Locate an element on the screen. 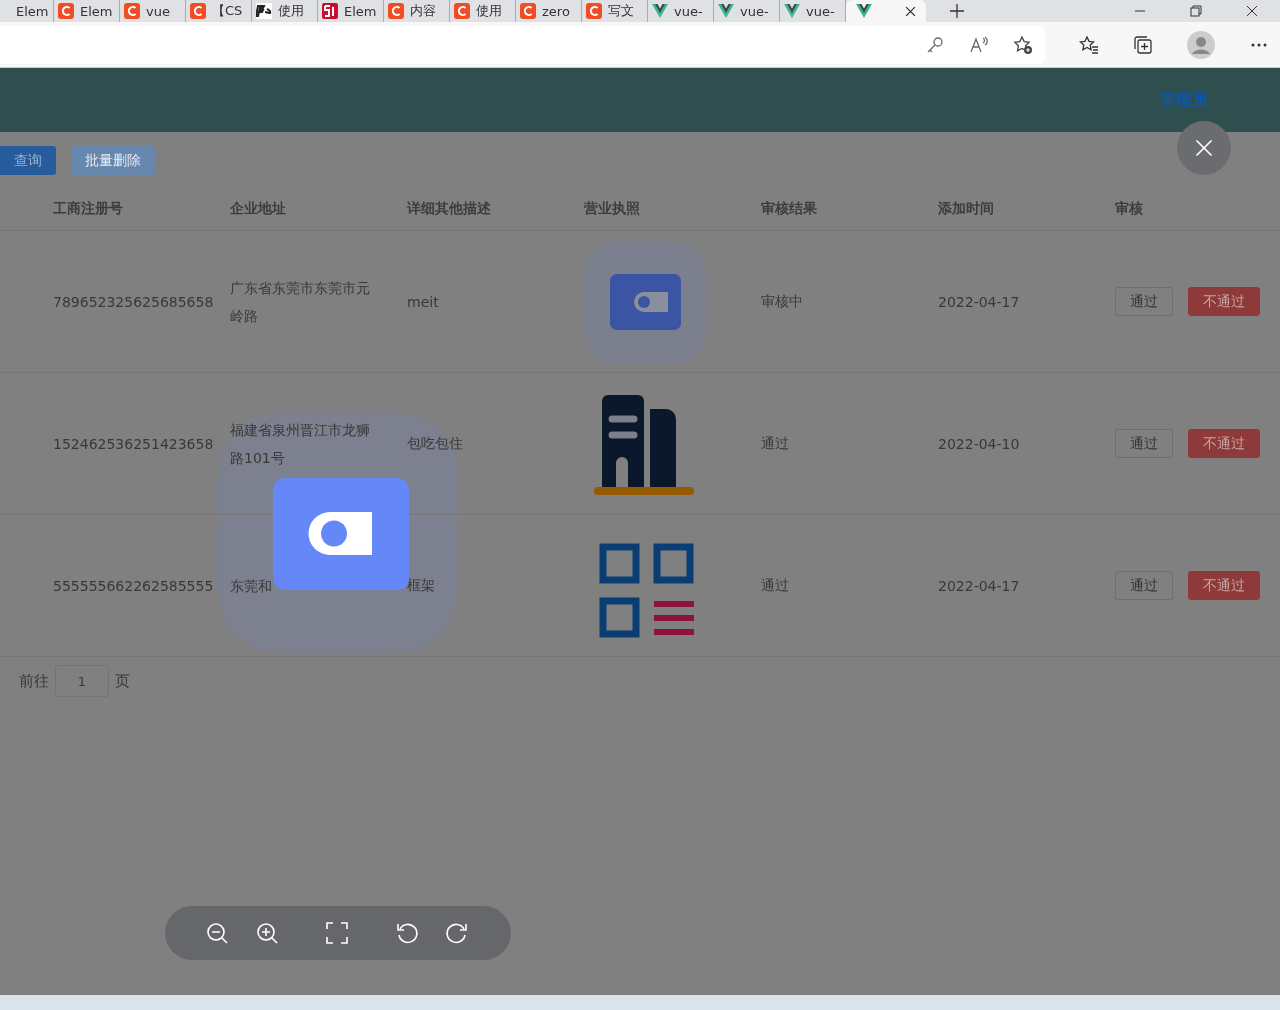 The width and height of the screenshot is (1280, 1010). column-header: 审核结果 is located at coordinates (789, 209).